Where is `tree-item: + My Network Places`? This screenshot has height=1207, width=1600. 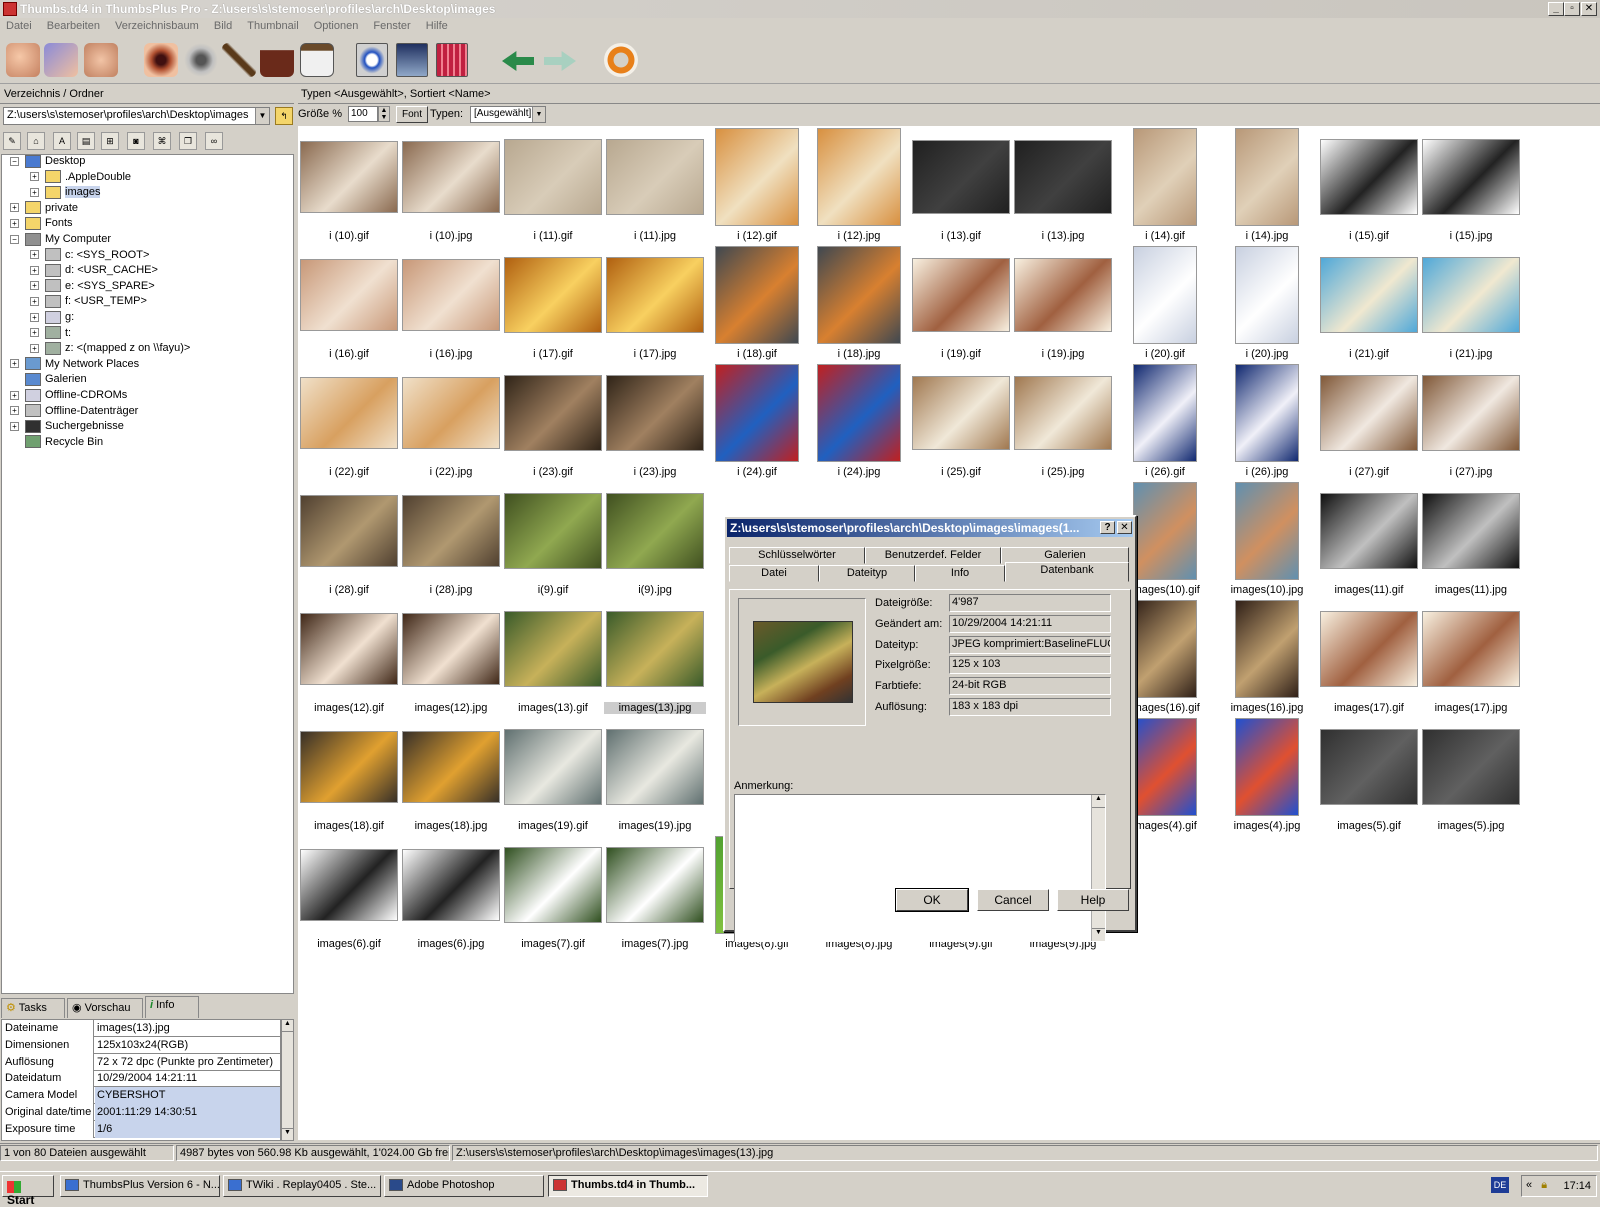 tree-item: + My Network Places is located at coordinates (74, 364).